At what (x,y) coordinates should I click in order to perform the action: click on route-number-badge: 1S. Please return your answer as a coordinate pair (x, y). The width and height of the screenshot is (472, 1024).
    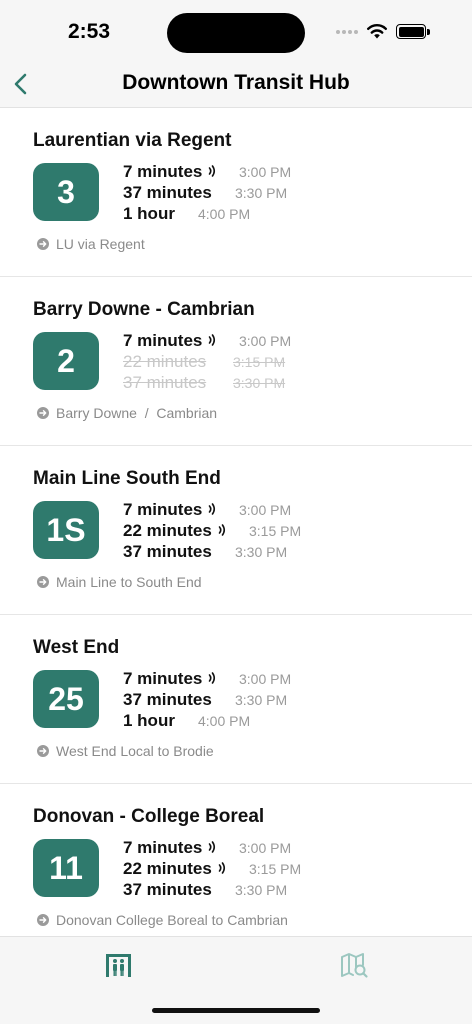
    Looking at the image, I should click on (66, 530).